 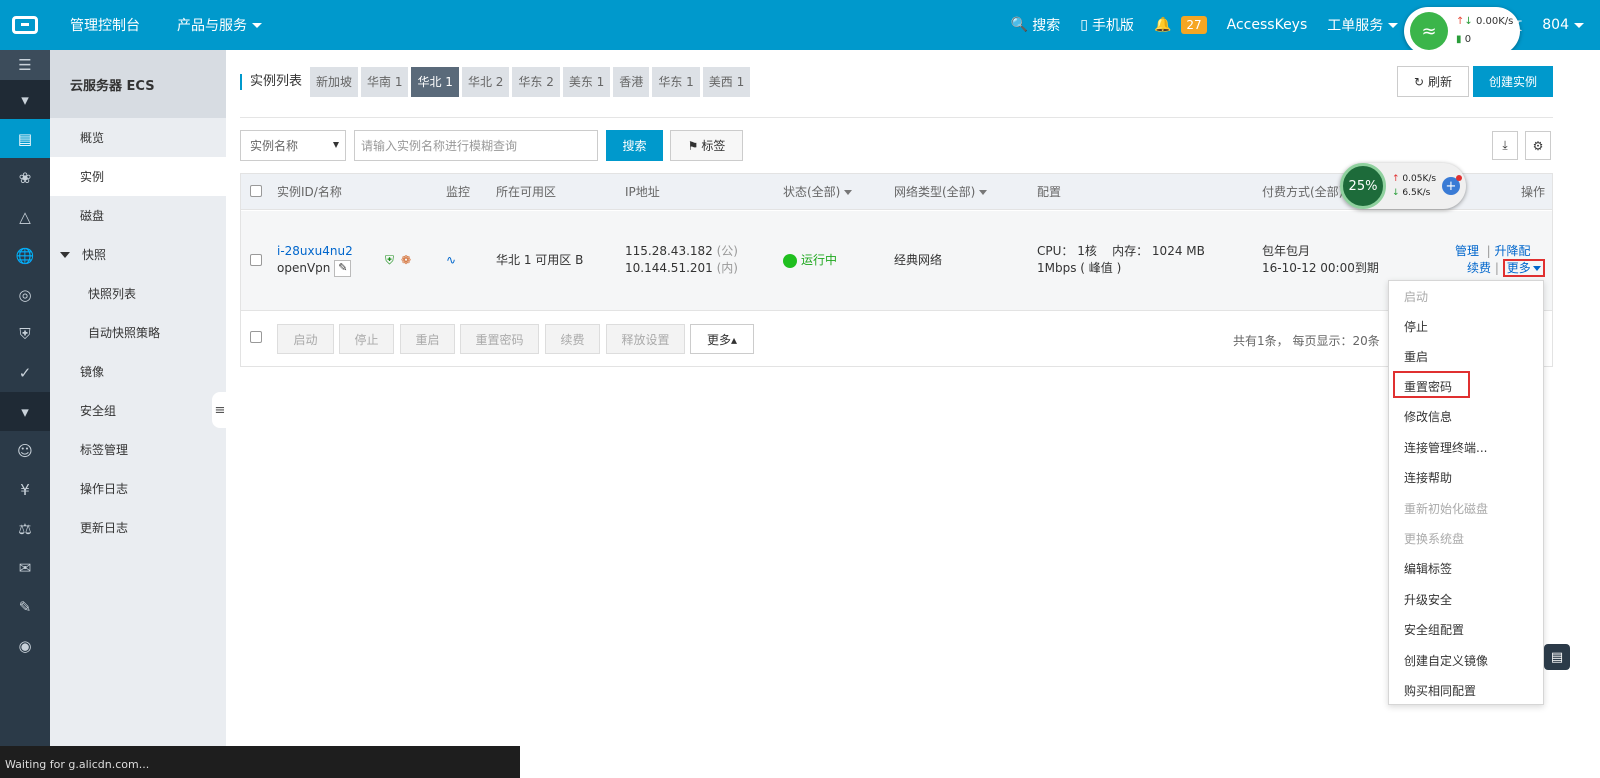 What do you see at coordinates (1433, 81) in the screenshot?
I see `refresh-button: ↻ 刷新` at bounding box center [1433, 81].